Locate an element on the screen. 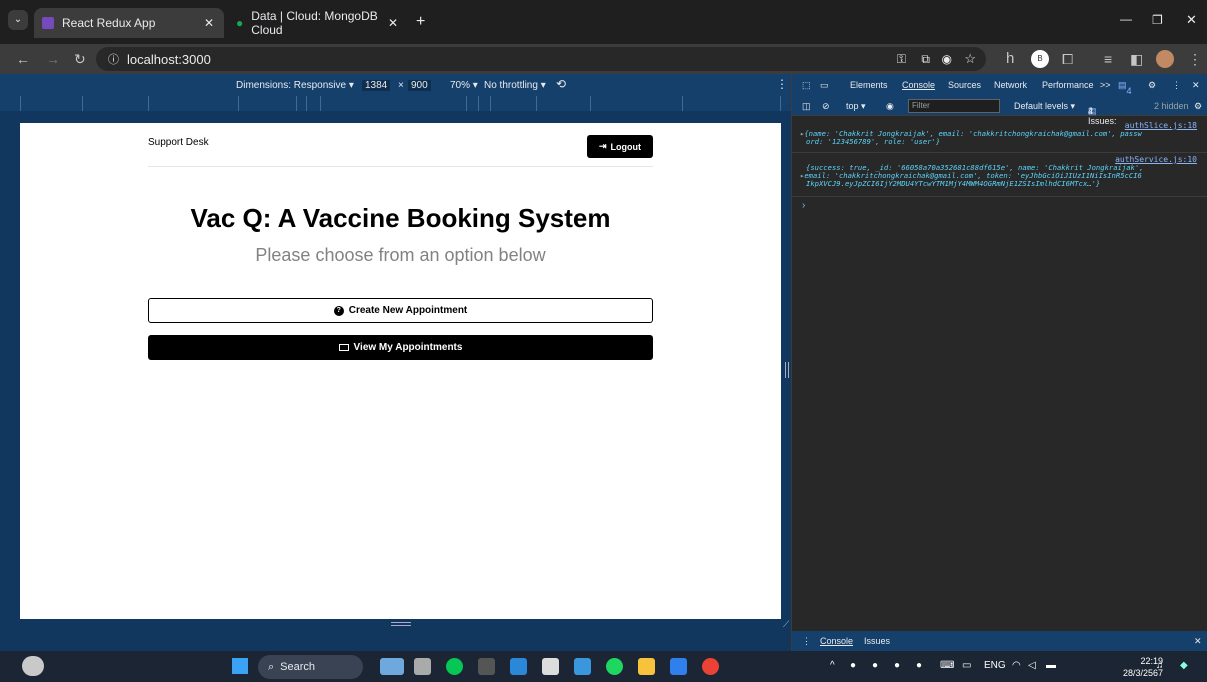 The height and width of the screenshot is (682, 1207). extensions-puzzle-icon: ⧠ is located at coordinates (1067, 59).